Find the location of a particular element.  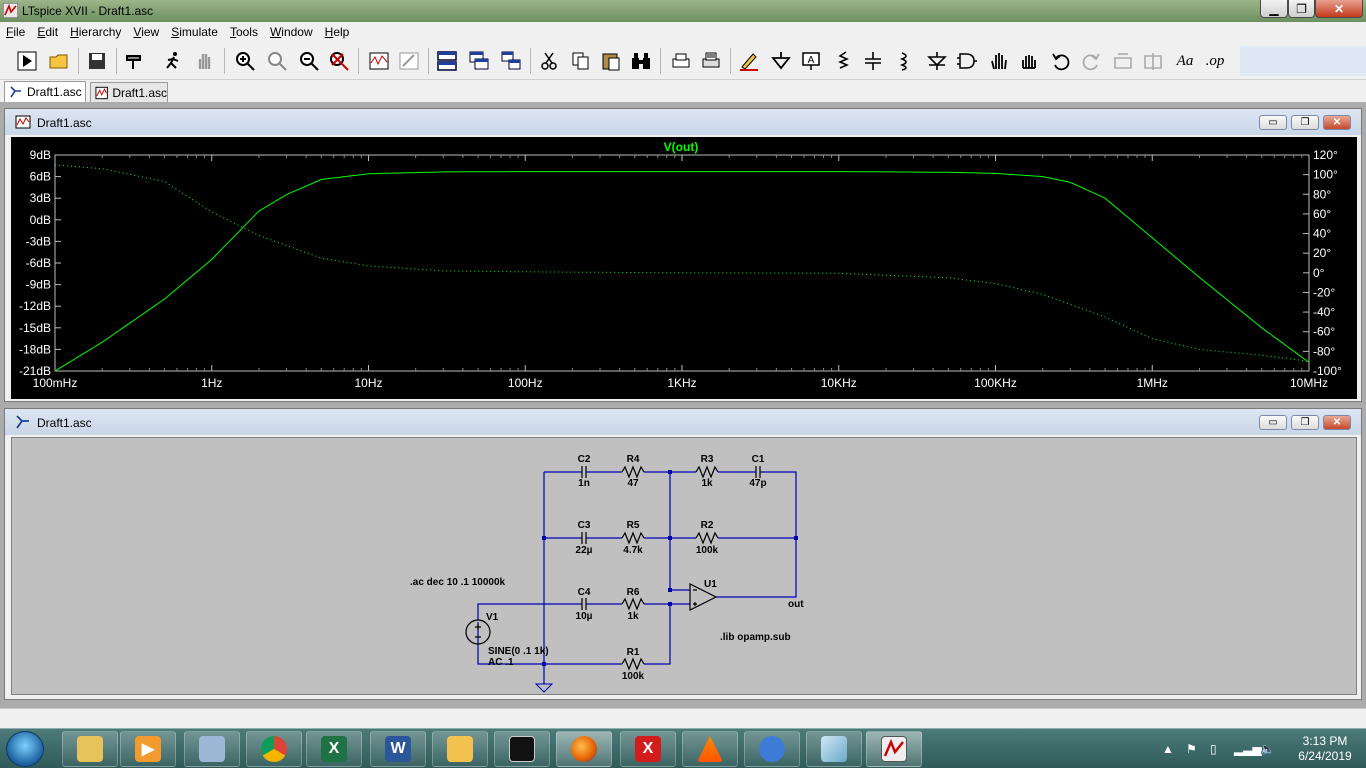

trace-label: V(out) is located at coordinates (681, 147).